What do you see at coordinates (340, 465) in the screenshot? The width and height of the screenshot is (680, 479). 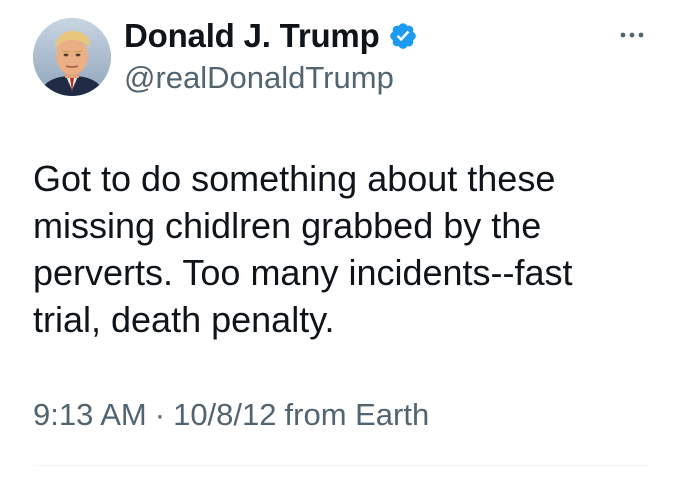 I see `divider` at bounding box center [340, 465].